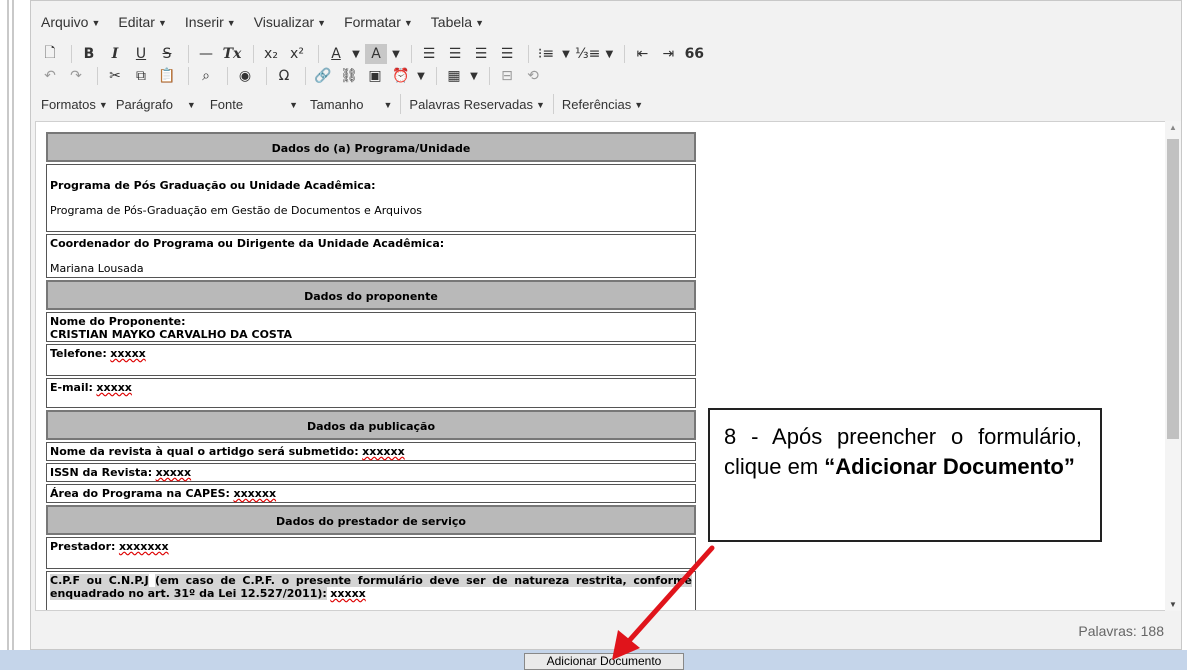 The height and width of the screenshot is (670, 1187). What do you see at coordinates (323, 76) in the screenshot?
I see `link-icon: 🔗` at bounding box center [323, 76].